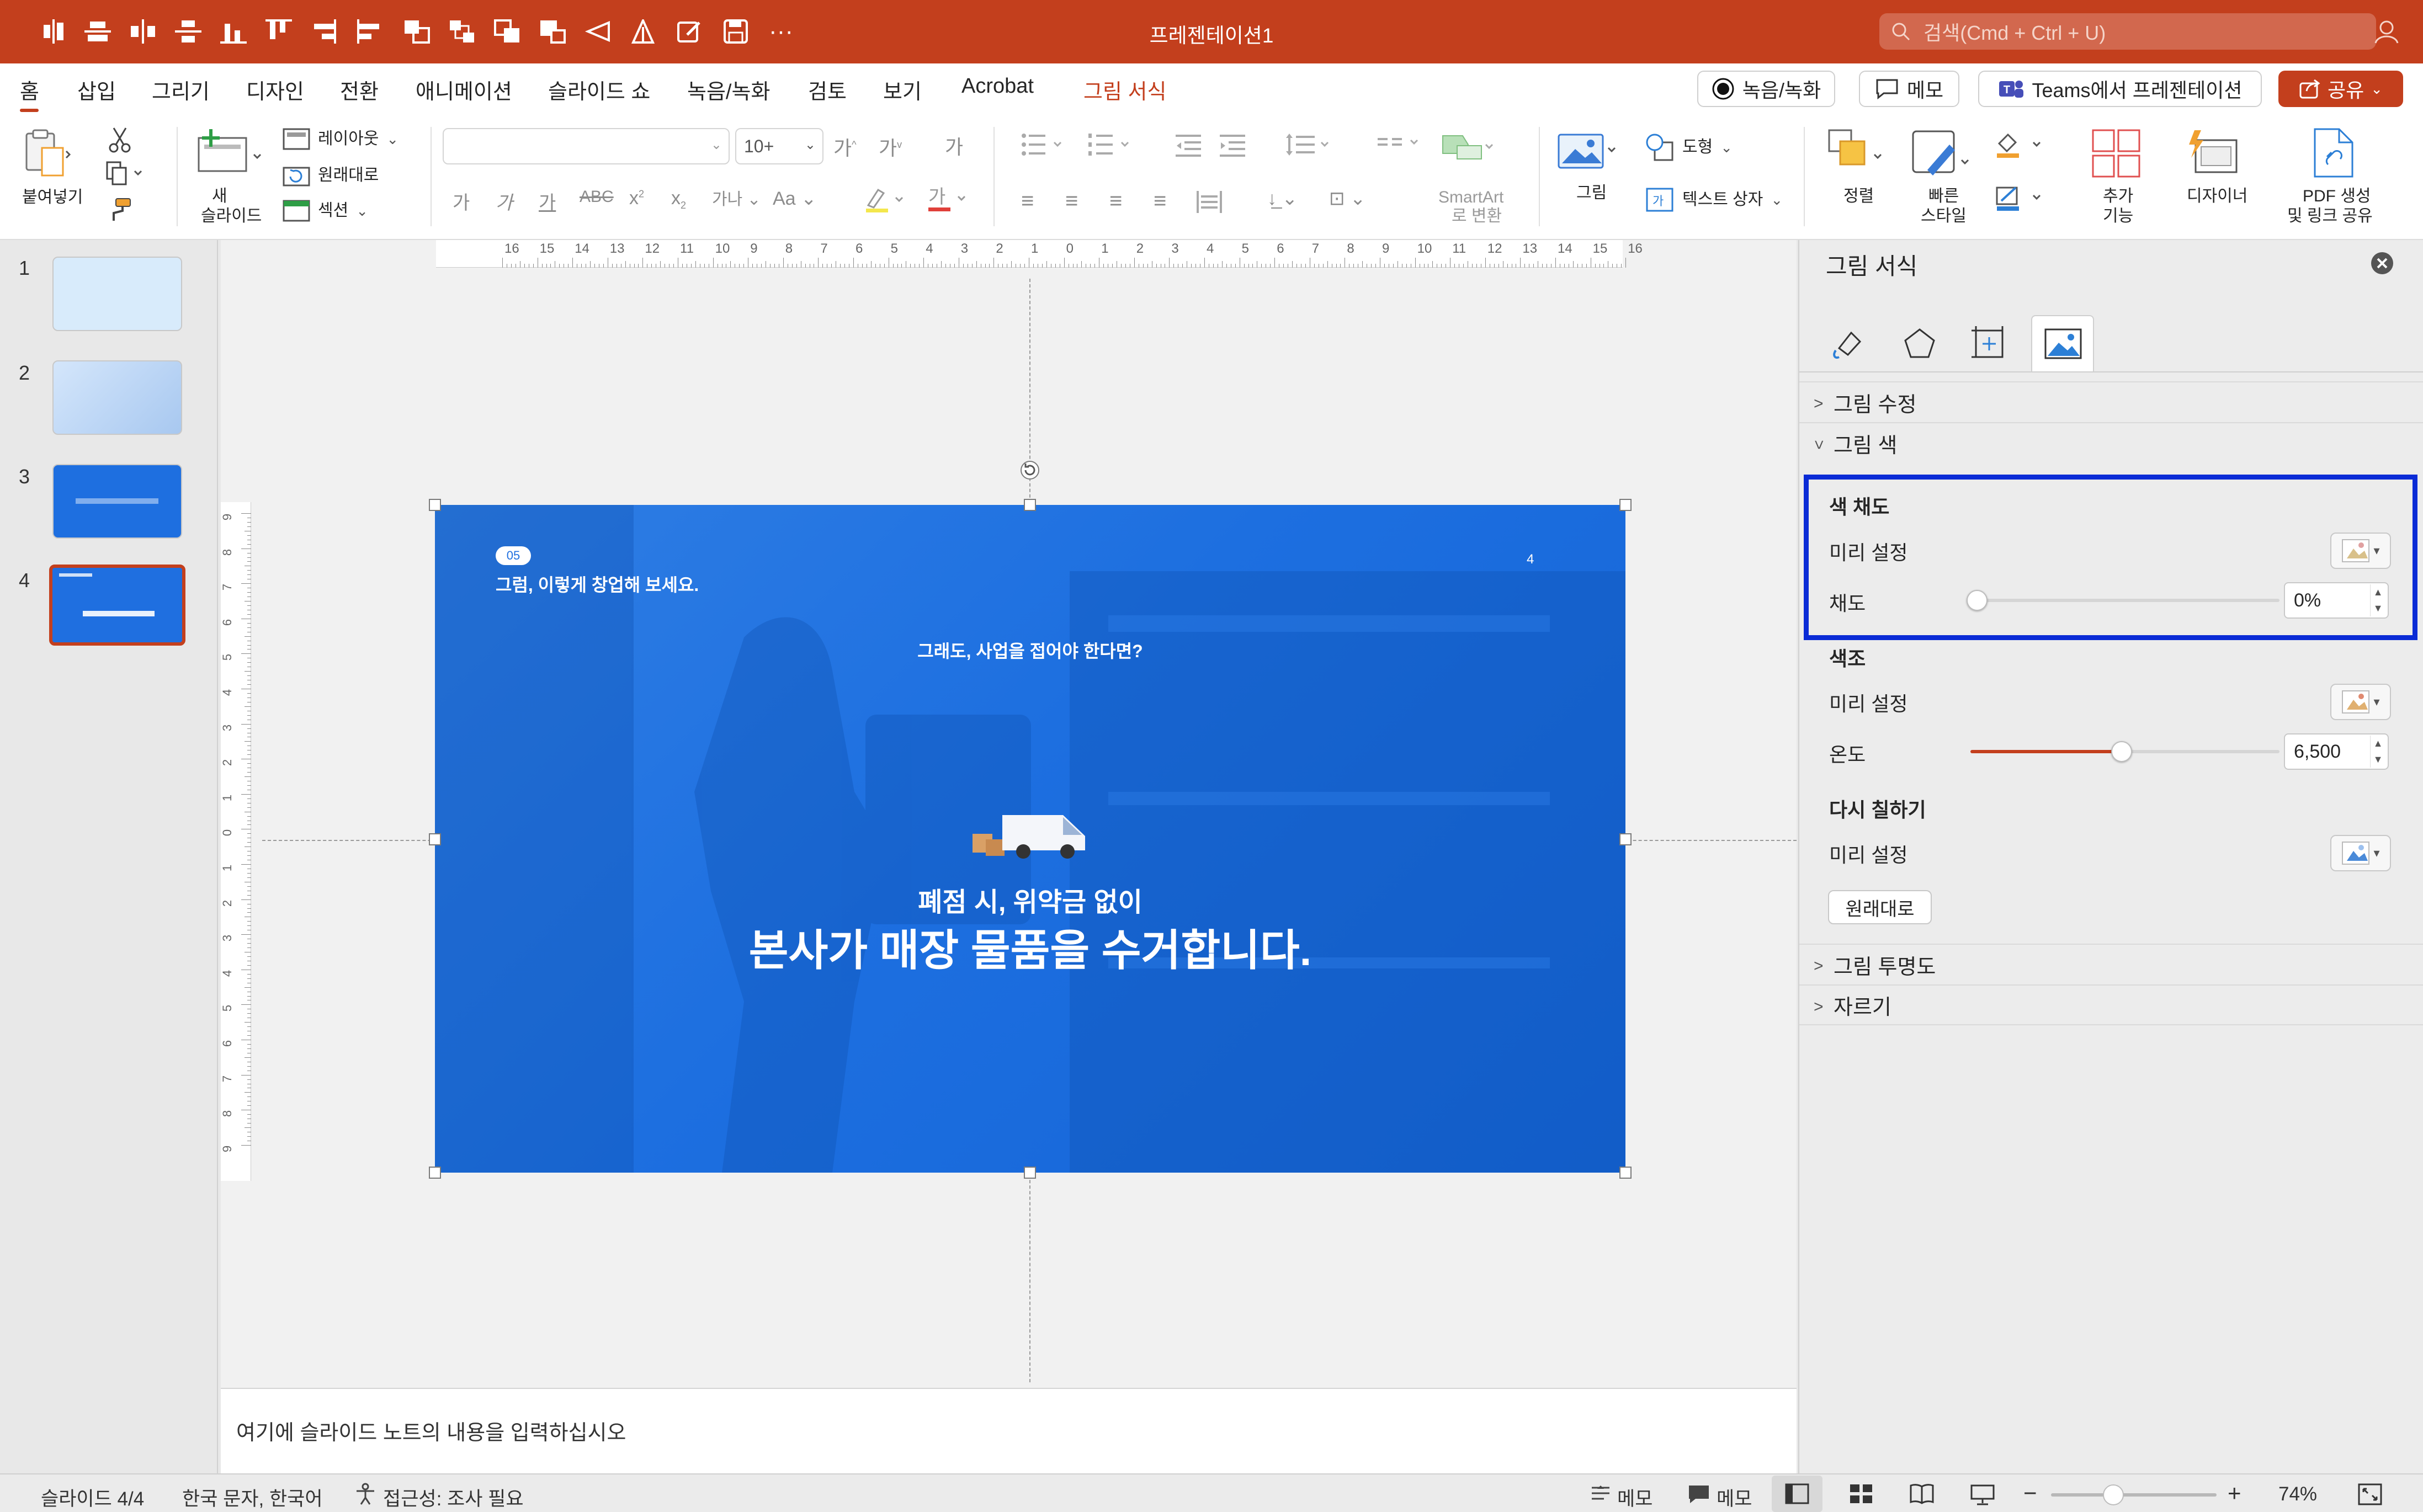 This screenshot has width=2423, height=1512. Describe the element at coordinates (29, 89) in the screenshot. I see `tab-home: 홈` at that location.